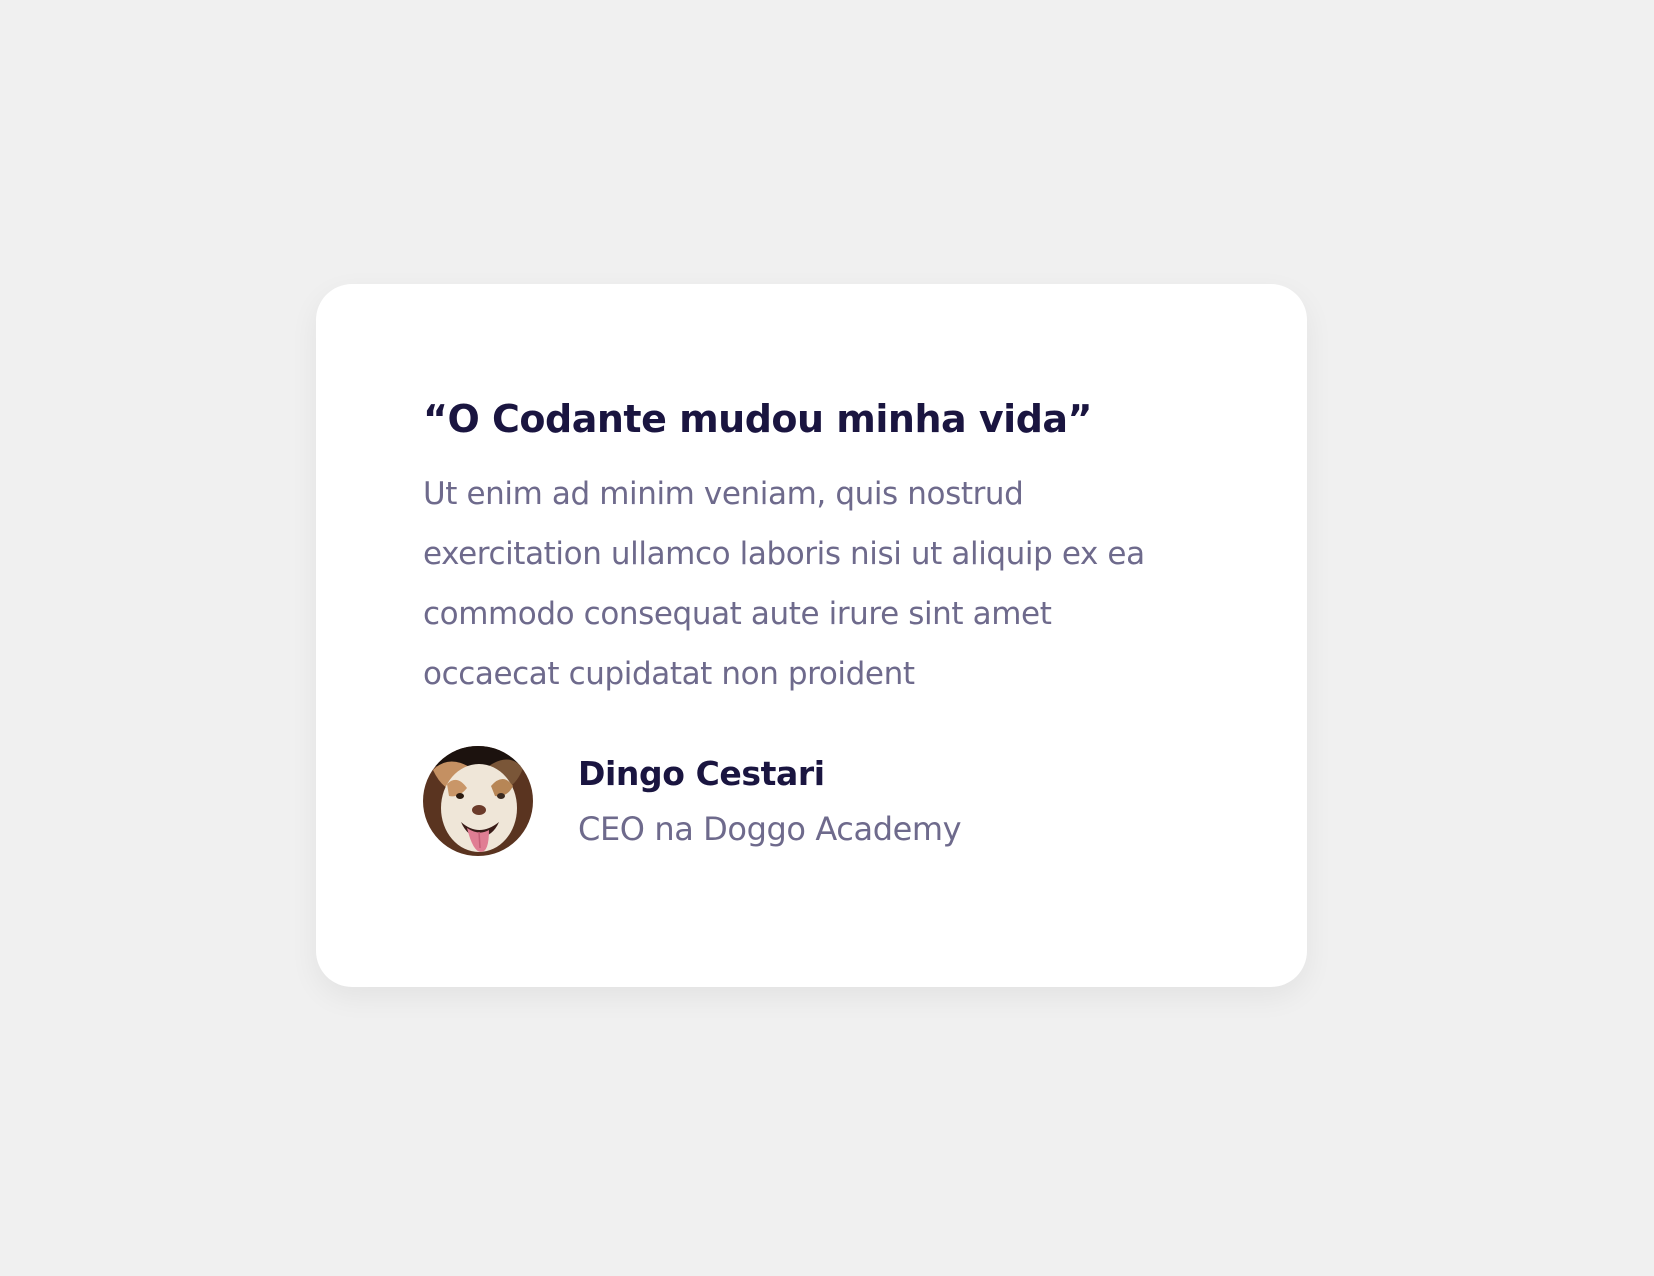 This screenshot has width=1654, height=1276. I want to click on author-info: Dingo Cestari CEO na Doggo Academy, so click(770, 801).